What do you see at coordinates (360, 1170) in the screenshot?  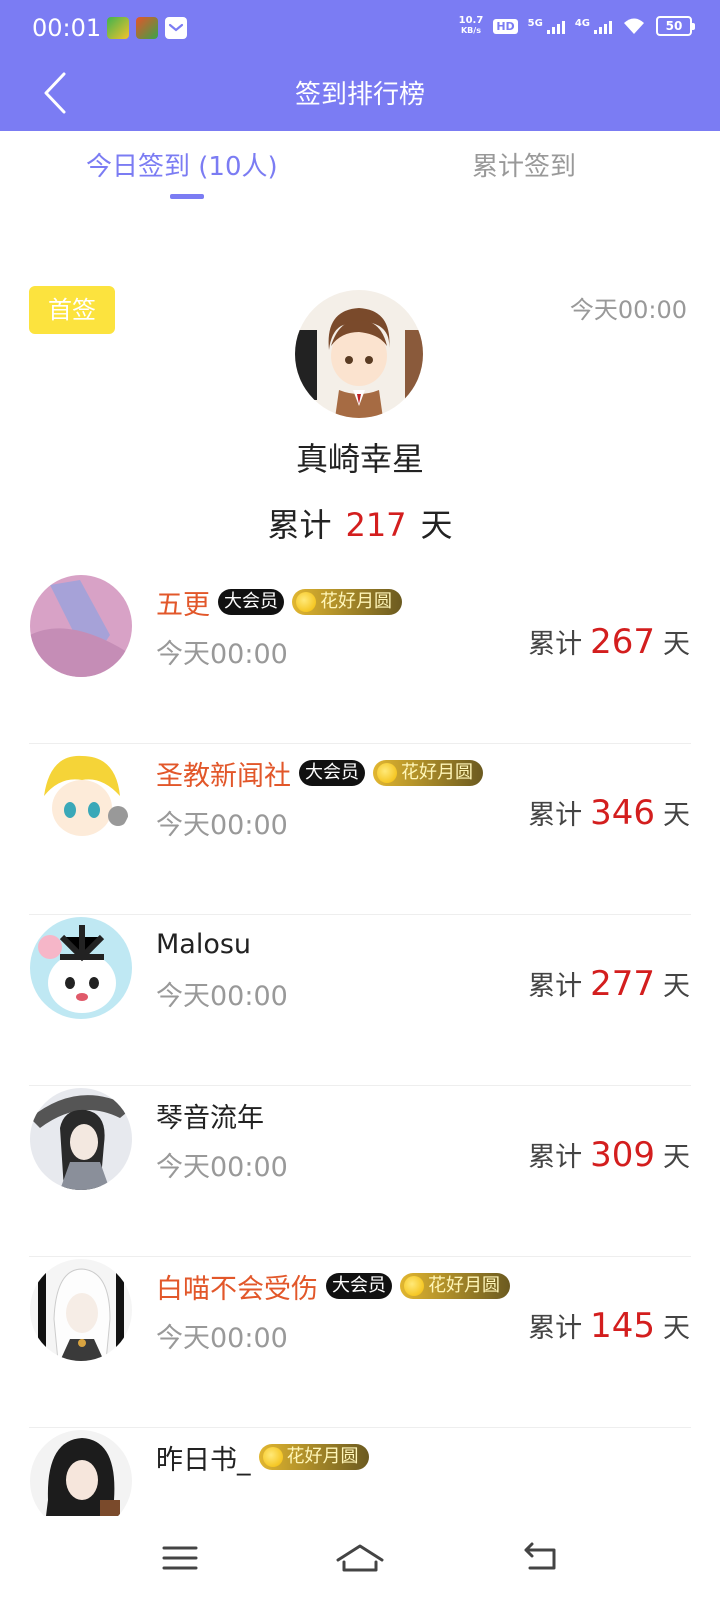 I see `list-item: 琴音流年 今天00:00 累计 309 天` at bounding box center [360, 1170].